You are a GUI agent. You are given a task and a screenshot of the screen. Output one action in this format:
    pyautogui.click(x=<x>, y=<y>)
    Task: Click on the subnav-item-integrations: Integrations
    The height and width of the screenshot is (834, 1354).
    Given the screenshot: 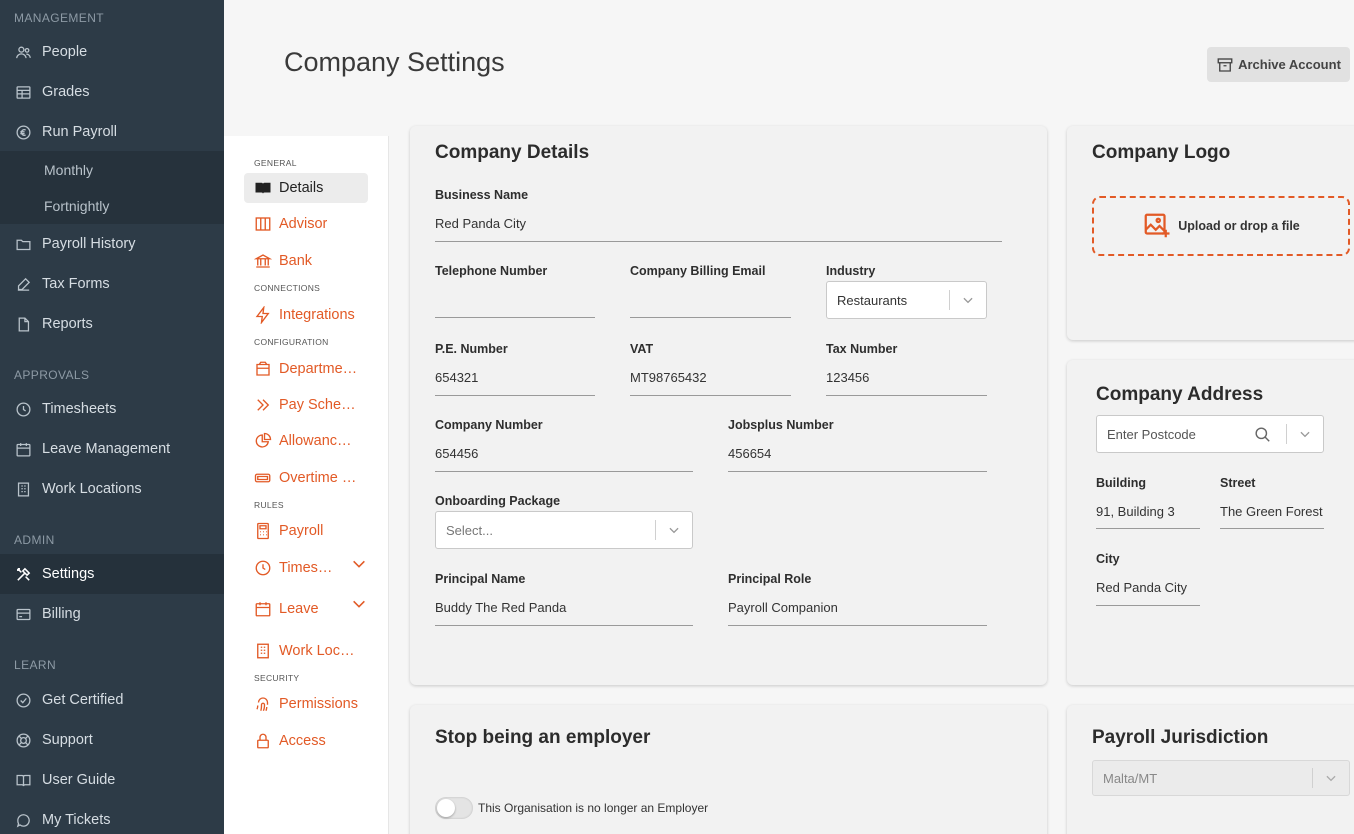 What is the action you would take?
    pyautogui.click(x=306, y=315)
    